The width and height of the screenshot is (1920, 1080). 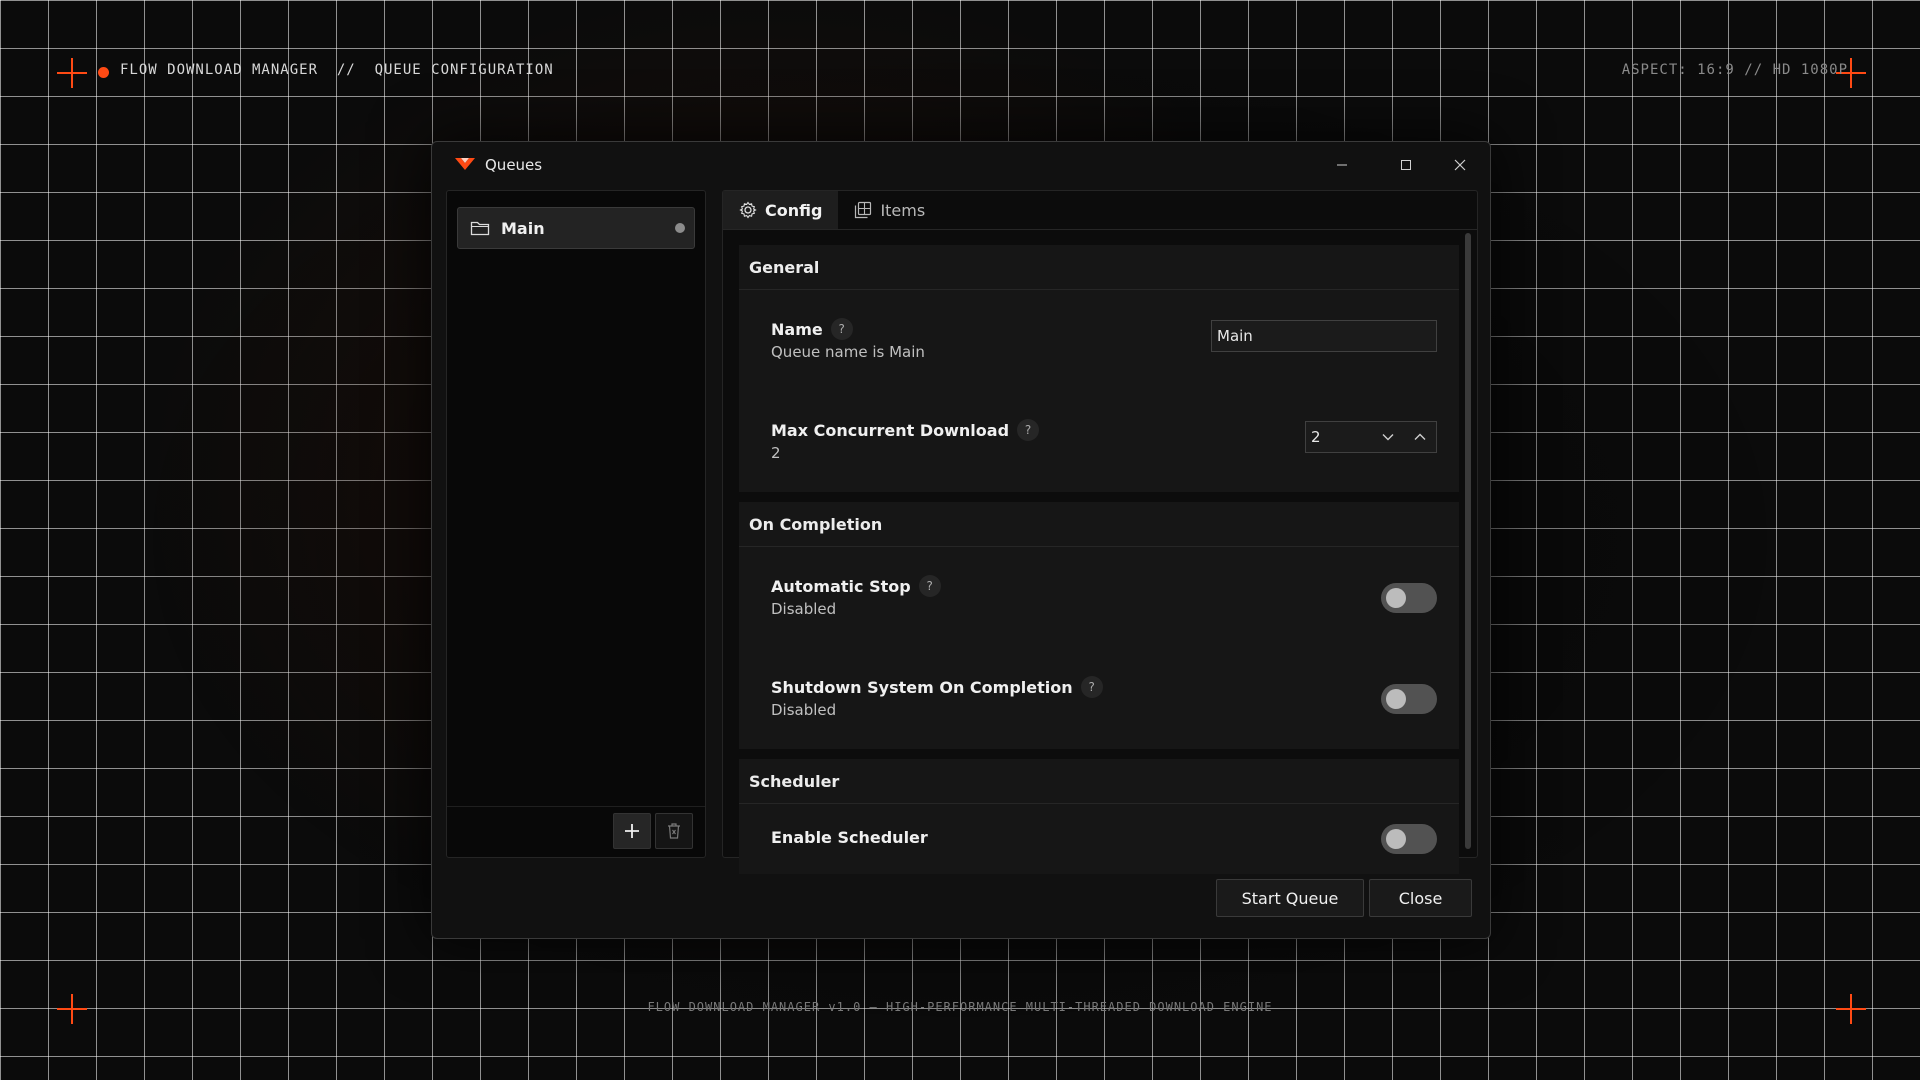 I want to click on setting-label: Name ?, so click(x=812, y=329).